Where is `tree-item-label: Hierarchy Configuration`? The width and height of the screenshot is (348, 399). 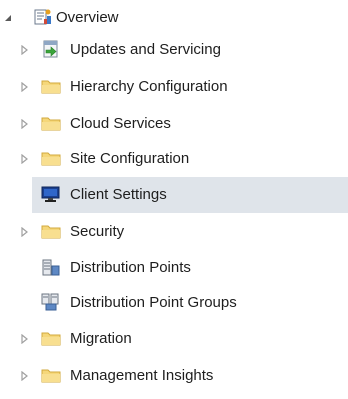
tree-item-label: Hierarchy Configuration is located at coordinates (149, 86).